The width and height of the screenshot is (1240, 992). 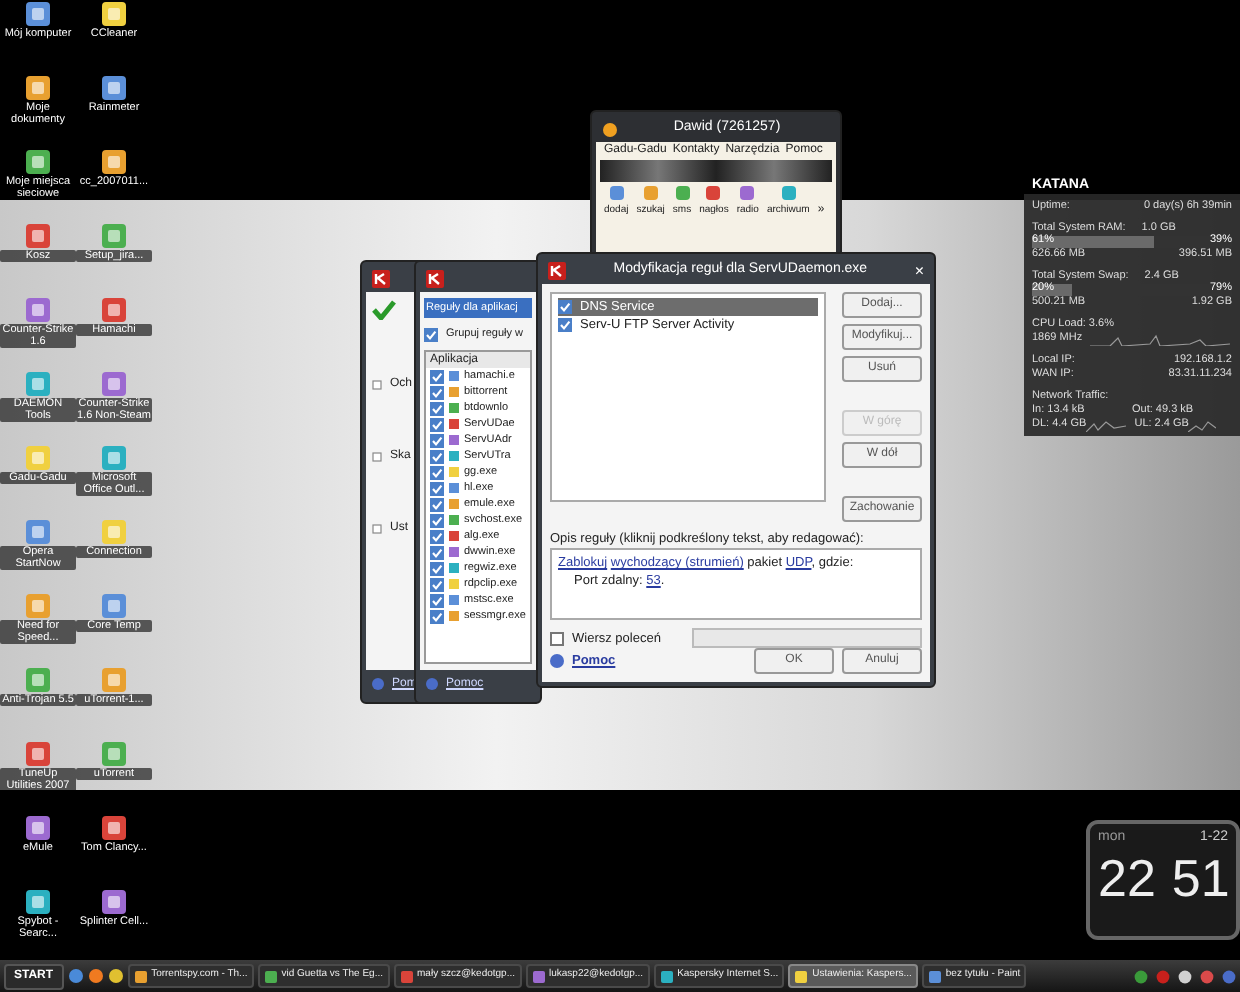 I want to click on close-button: ×, so click(x=919, y=271).